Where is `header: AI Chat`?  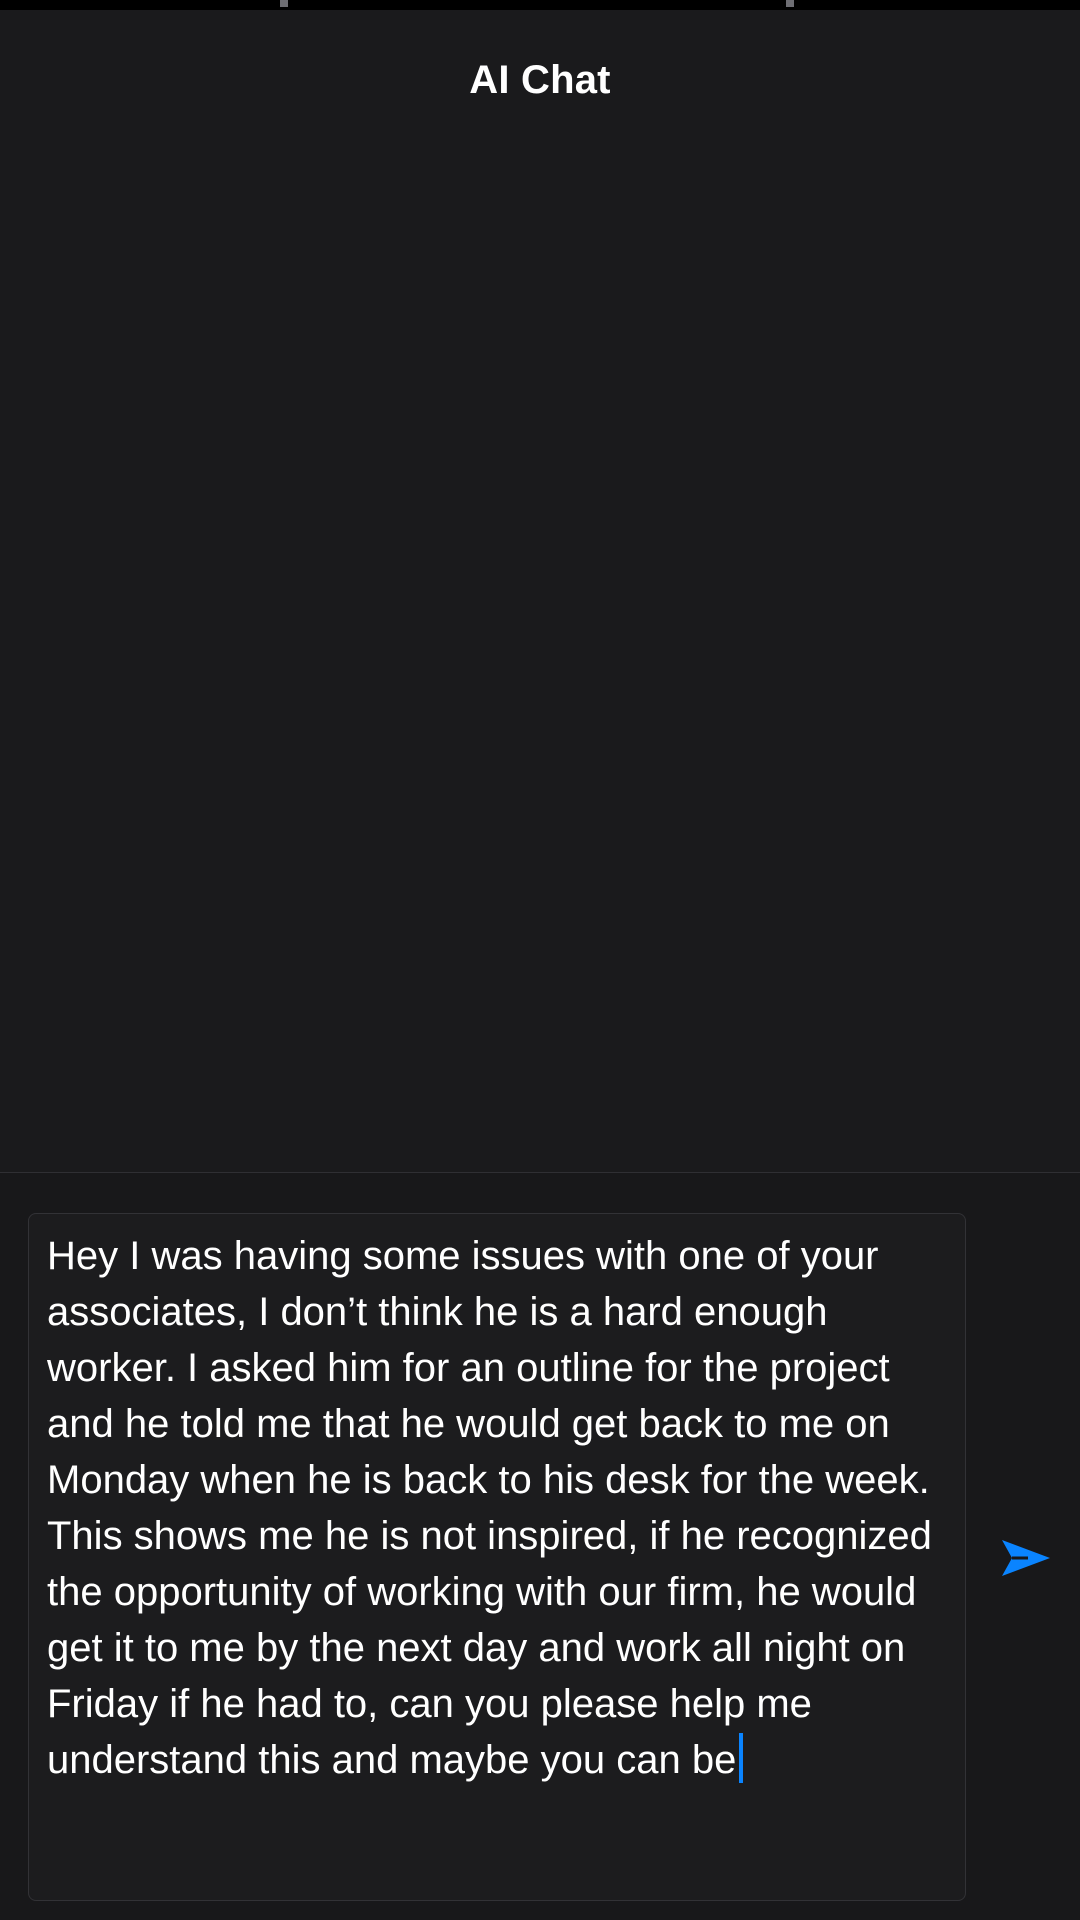
header: AI Chat is located at coordinates (540, 80).